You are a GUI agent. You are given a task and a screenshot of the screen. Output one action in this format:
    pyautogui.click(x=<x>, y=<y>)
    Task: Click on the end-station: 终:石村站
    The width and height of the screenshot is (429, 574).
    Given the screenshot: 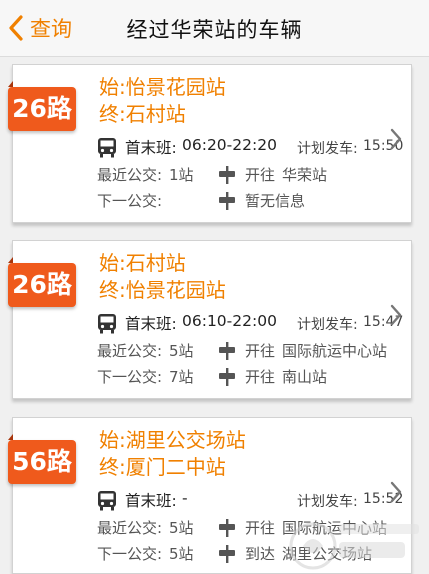 What is the action you would take?
    pyautogui.click(x=142, y=114)
    